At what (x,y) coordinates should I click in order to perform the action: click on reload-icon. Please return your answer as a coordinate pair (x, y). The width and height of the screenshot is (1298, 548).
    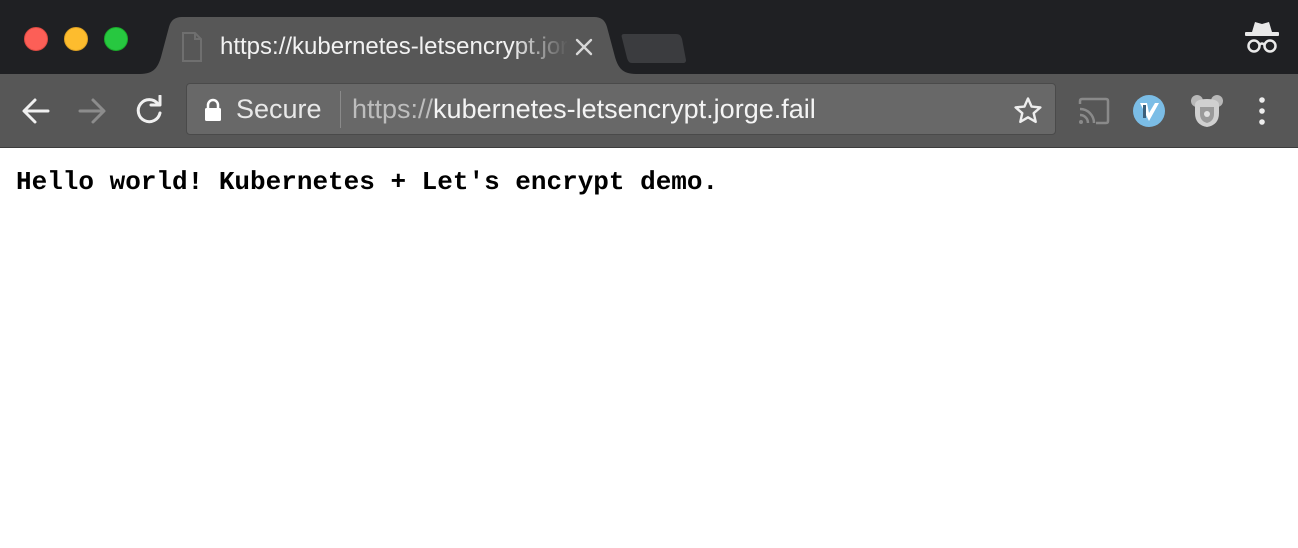
    Looking at the image, I should click on (149, 111).